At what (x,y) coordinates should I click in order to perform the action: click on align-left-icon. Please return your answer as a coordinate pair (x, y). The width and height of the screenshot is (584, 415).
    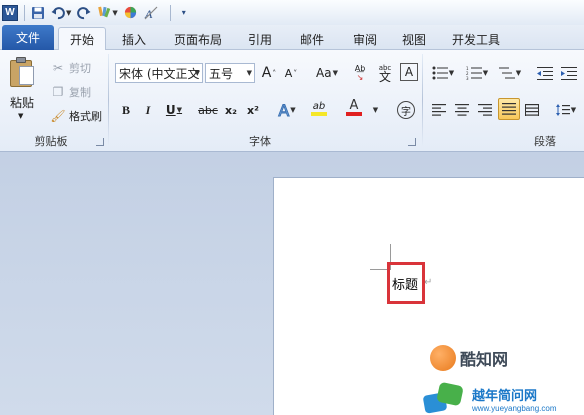
    Looking at the image, I should click on (439, 110).